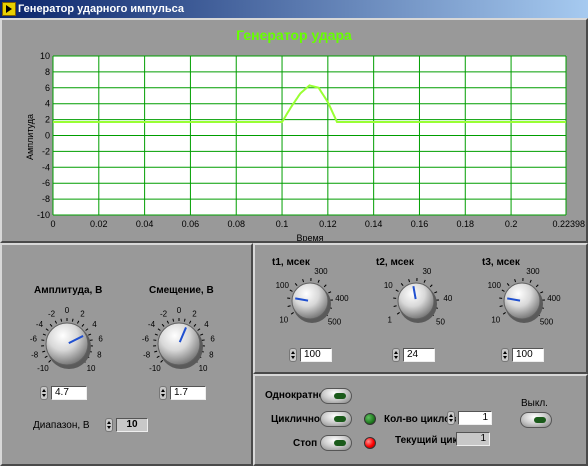 This screenshot has height=466, width=588. I want to click on stop-label: Стоп, so click(305, 443).